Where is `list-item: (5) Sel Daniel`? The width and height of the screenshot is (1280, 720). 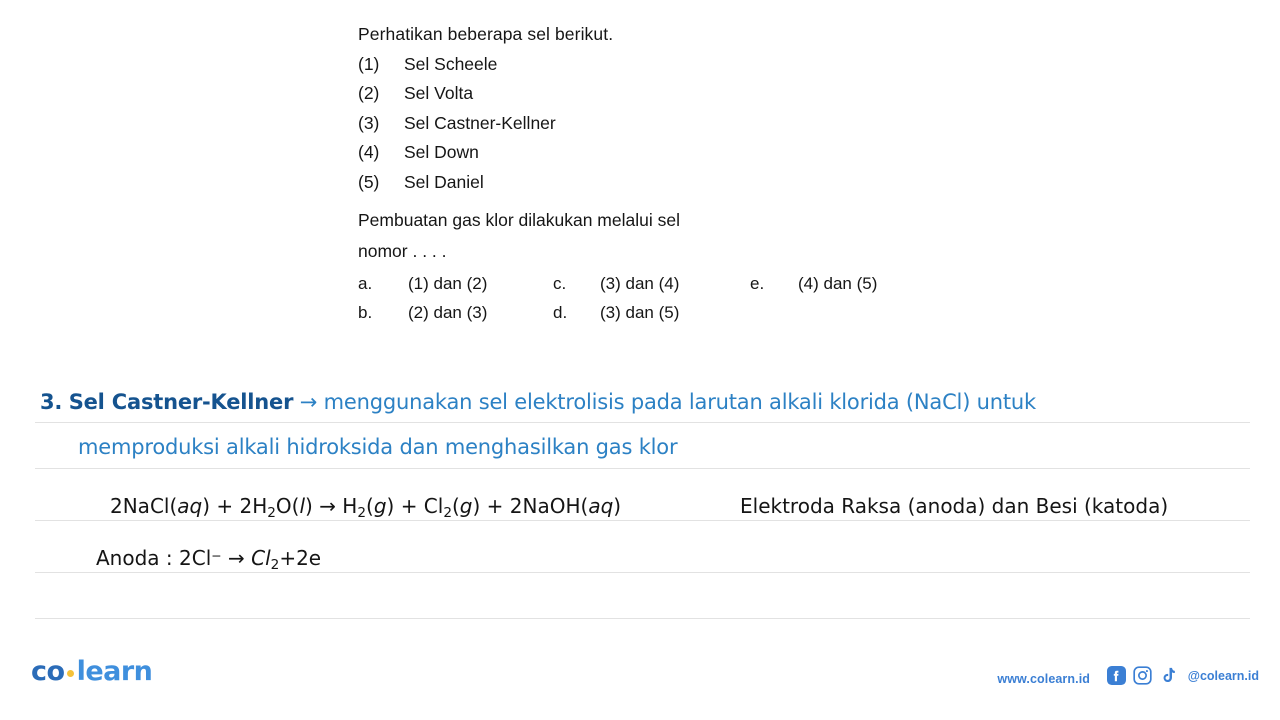
list-item: (5) Sel Daniel is located at coordinates (668, 181).